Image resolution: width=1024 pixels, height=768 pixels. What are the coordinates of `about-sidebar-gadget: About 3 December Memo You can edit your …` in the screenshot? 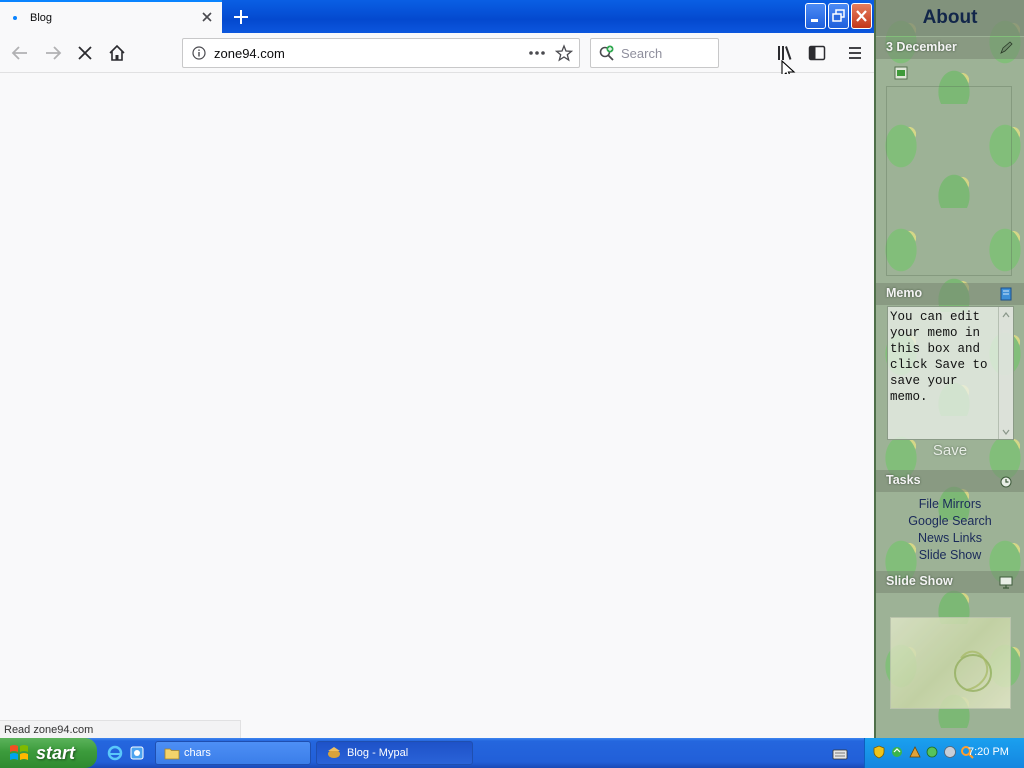 It's located at (949, 369).